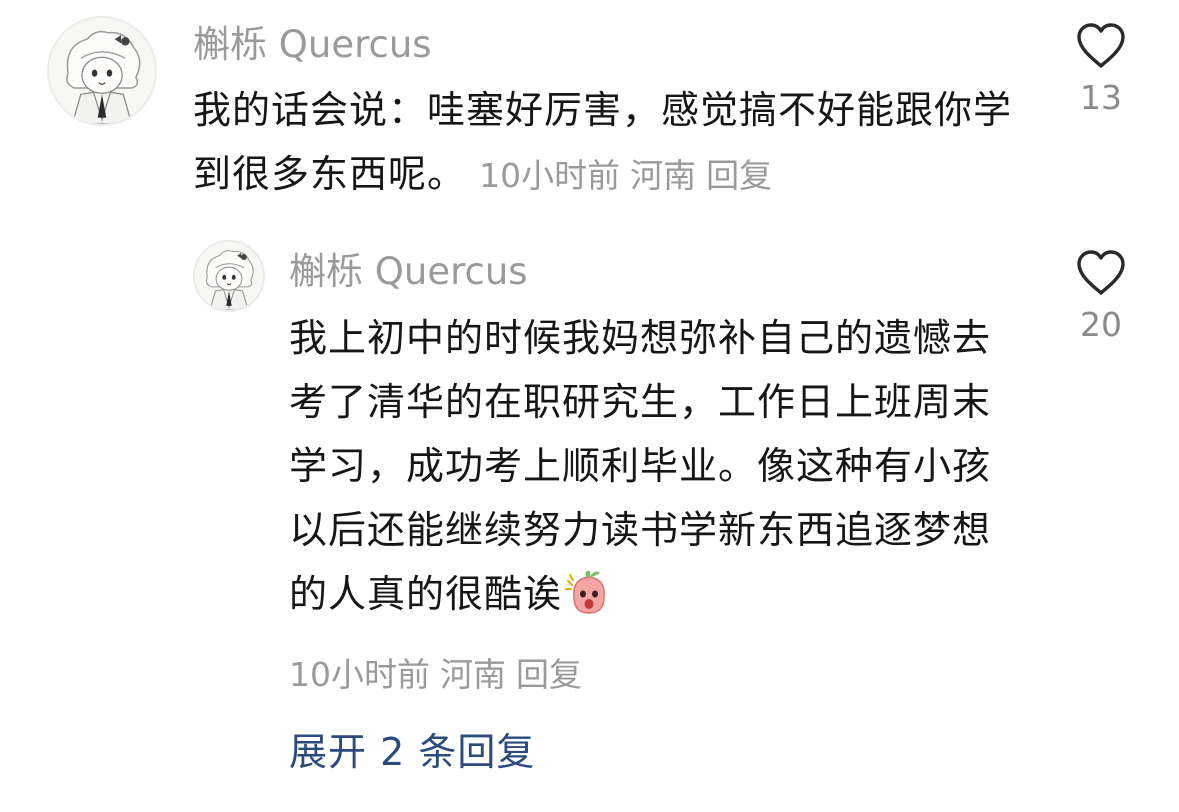  I want to click on like-count: 20, so click(1101, 324).